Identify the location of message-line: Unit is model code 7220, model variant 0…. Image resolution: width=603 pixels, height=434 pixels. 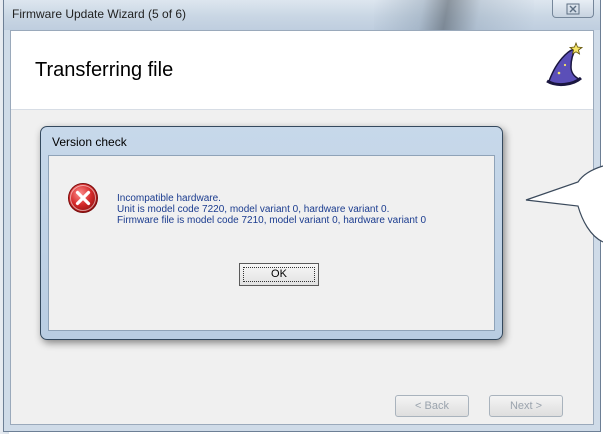
(253, 209).